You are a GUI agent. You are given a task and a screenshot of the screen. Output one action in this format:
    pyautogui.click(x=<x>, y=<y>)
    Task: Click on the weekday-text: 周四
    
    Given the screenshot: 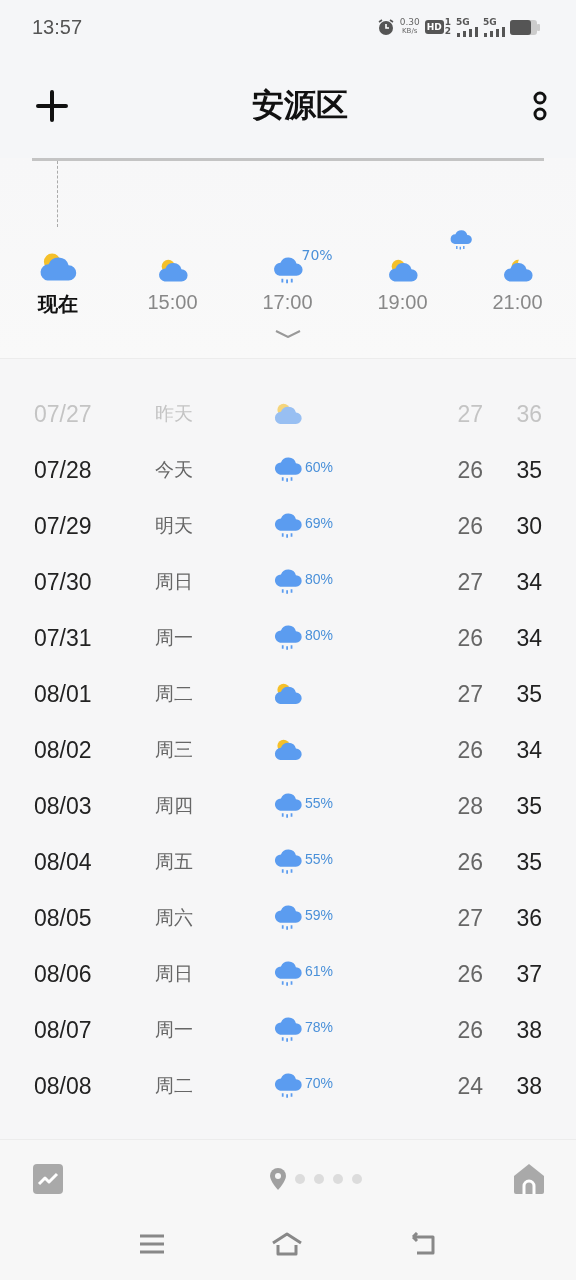 What is the action you would take?
    pyautogui.click(x=174, y=806)
    